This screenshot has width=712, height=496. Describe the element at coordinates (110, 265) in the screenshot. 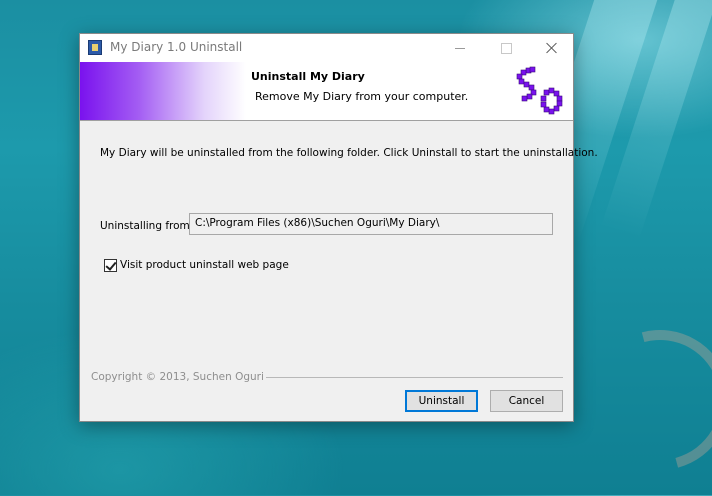

I see `visit-webpage-checkbox` at that location.